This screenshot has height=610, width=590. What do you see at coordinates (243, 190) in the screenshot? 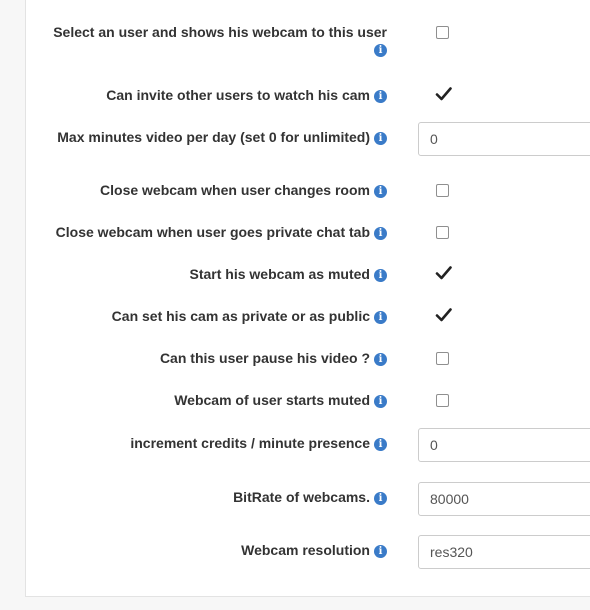
I see `setting-label: Close webcam when user changes room i` at bounding box center [243, 190].